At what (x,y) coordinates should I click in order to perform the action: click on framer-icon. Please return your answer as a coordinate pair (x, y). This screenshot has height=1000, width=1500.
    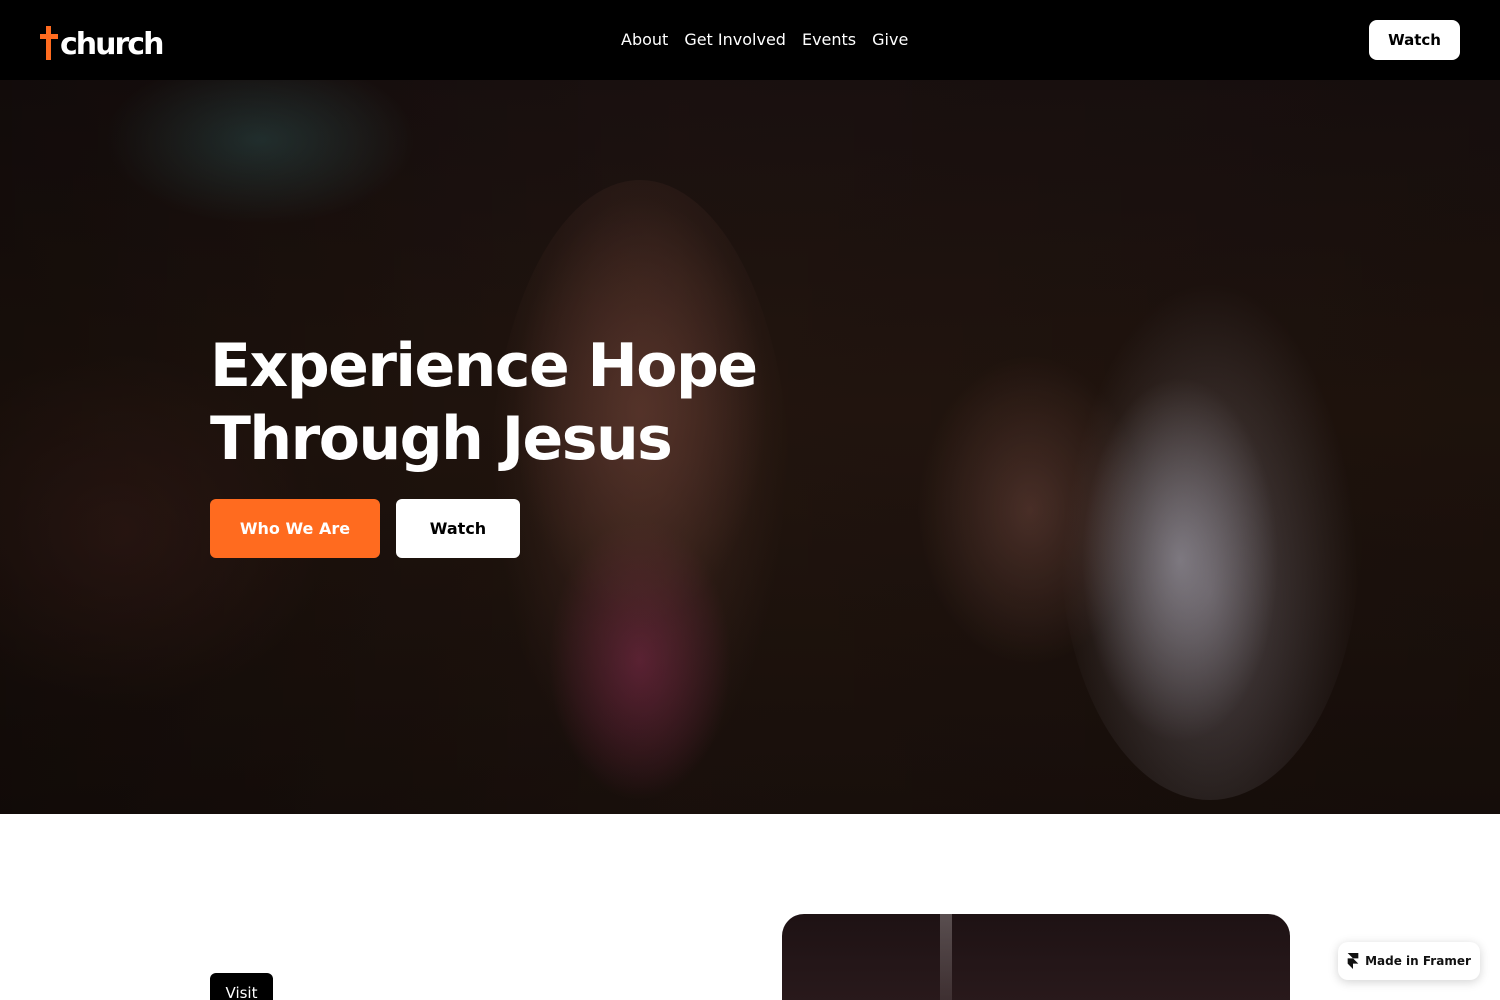
    Looking at the image, I should click on (1353, 961).